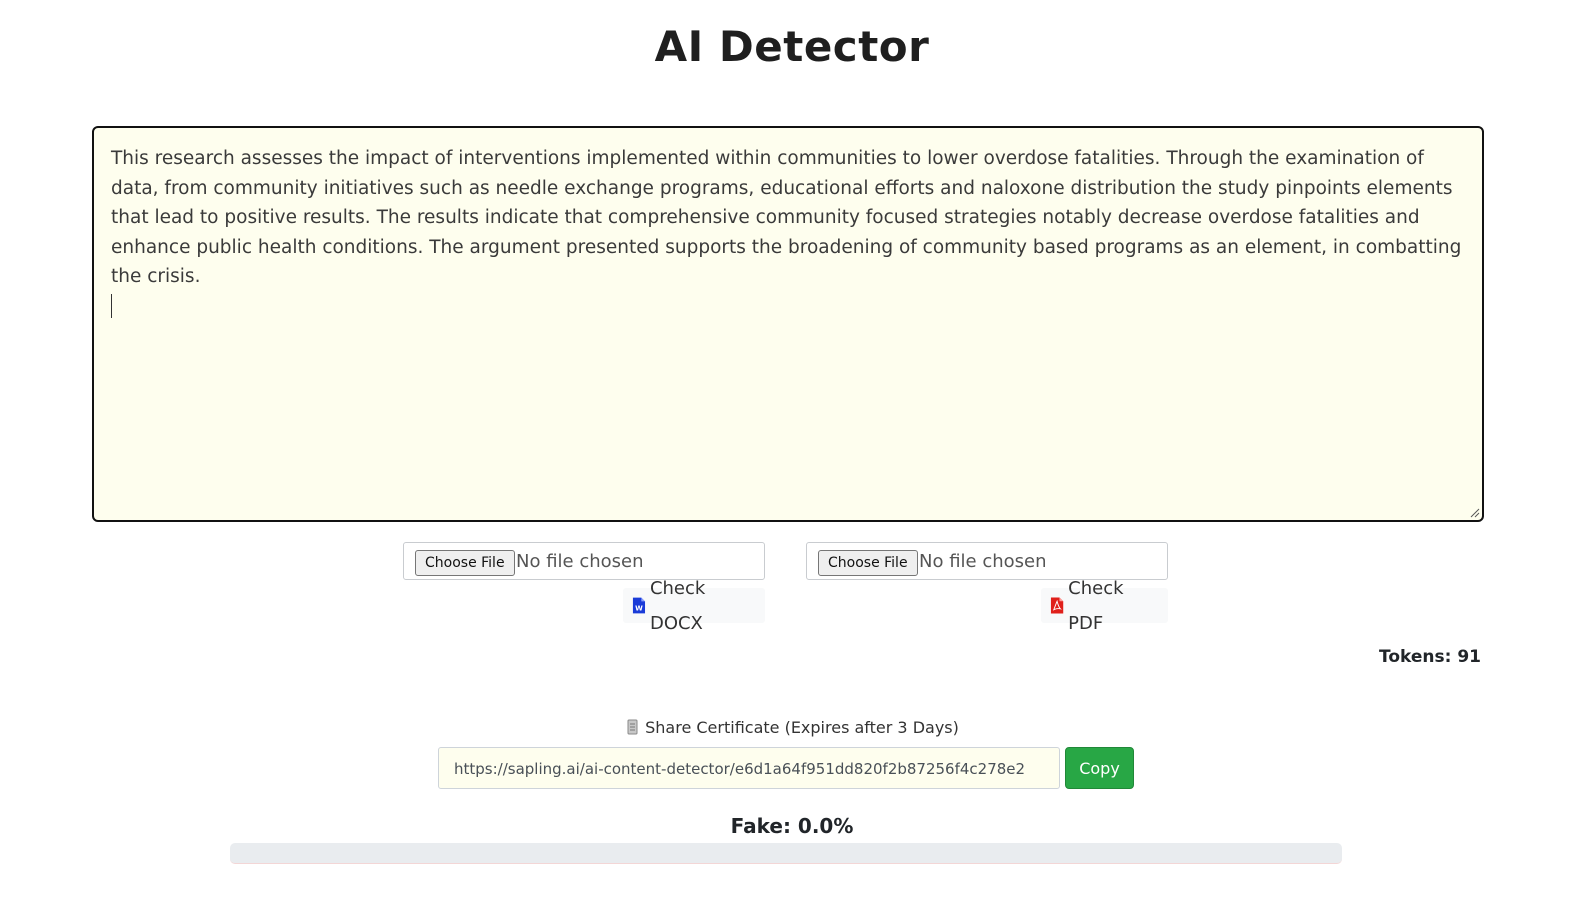 The width and height of the screenshot is (1584, 912). Describe the element at coordinates (111, 305) in the screenshot. I see `text-caret` at that location.